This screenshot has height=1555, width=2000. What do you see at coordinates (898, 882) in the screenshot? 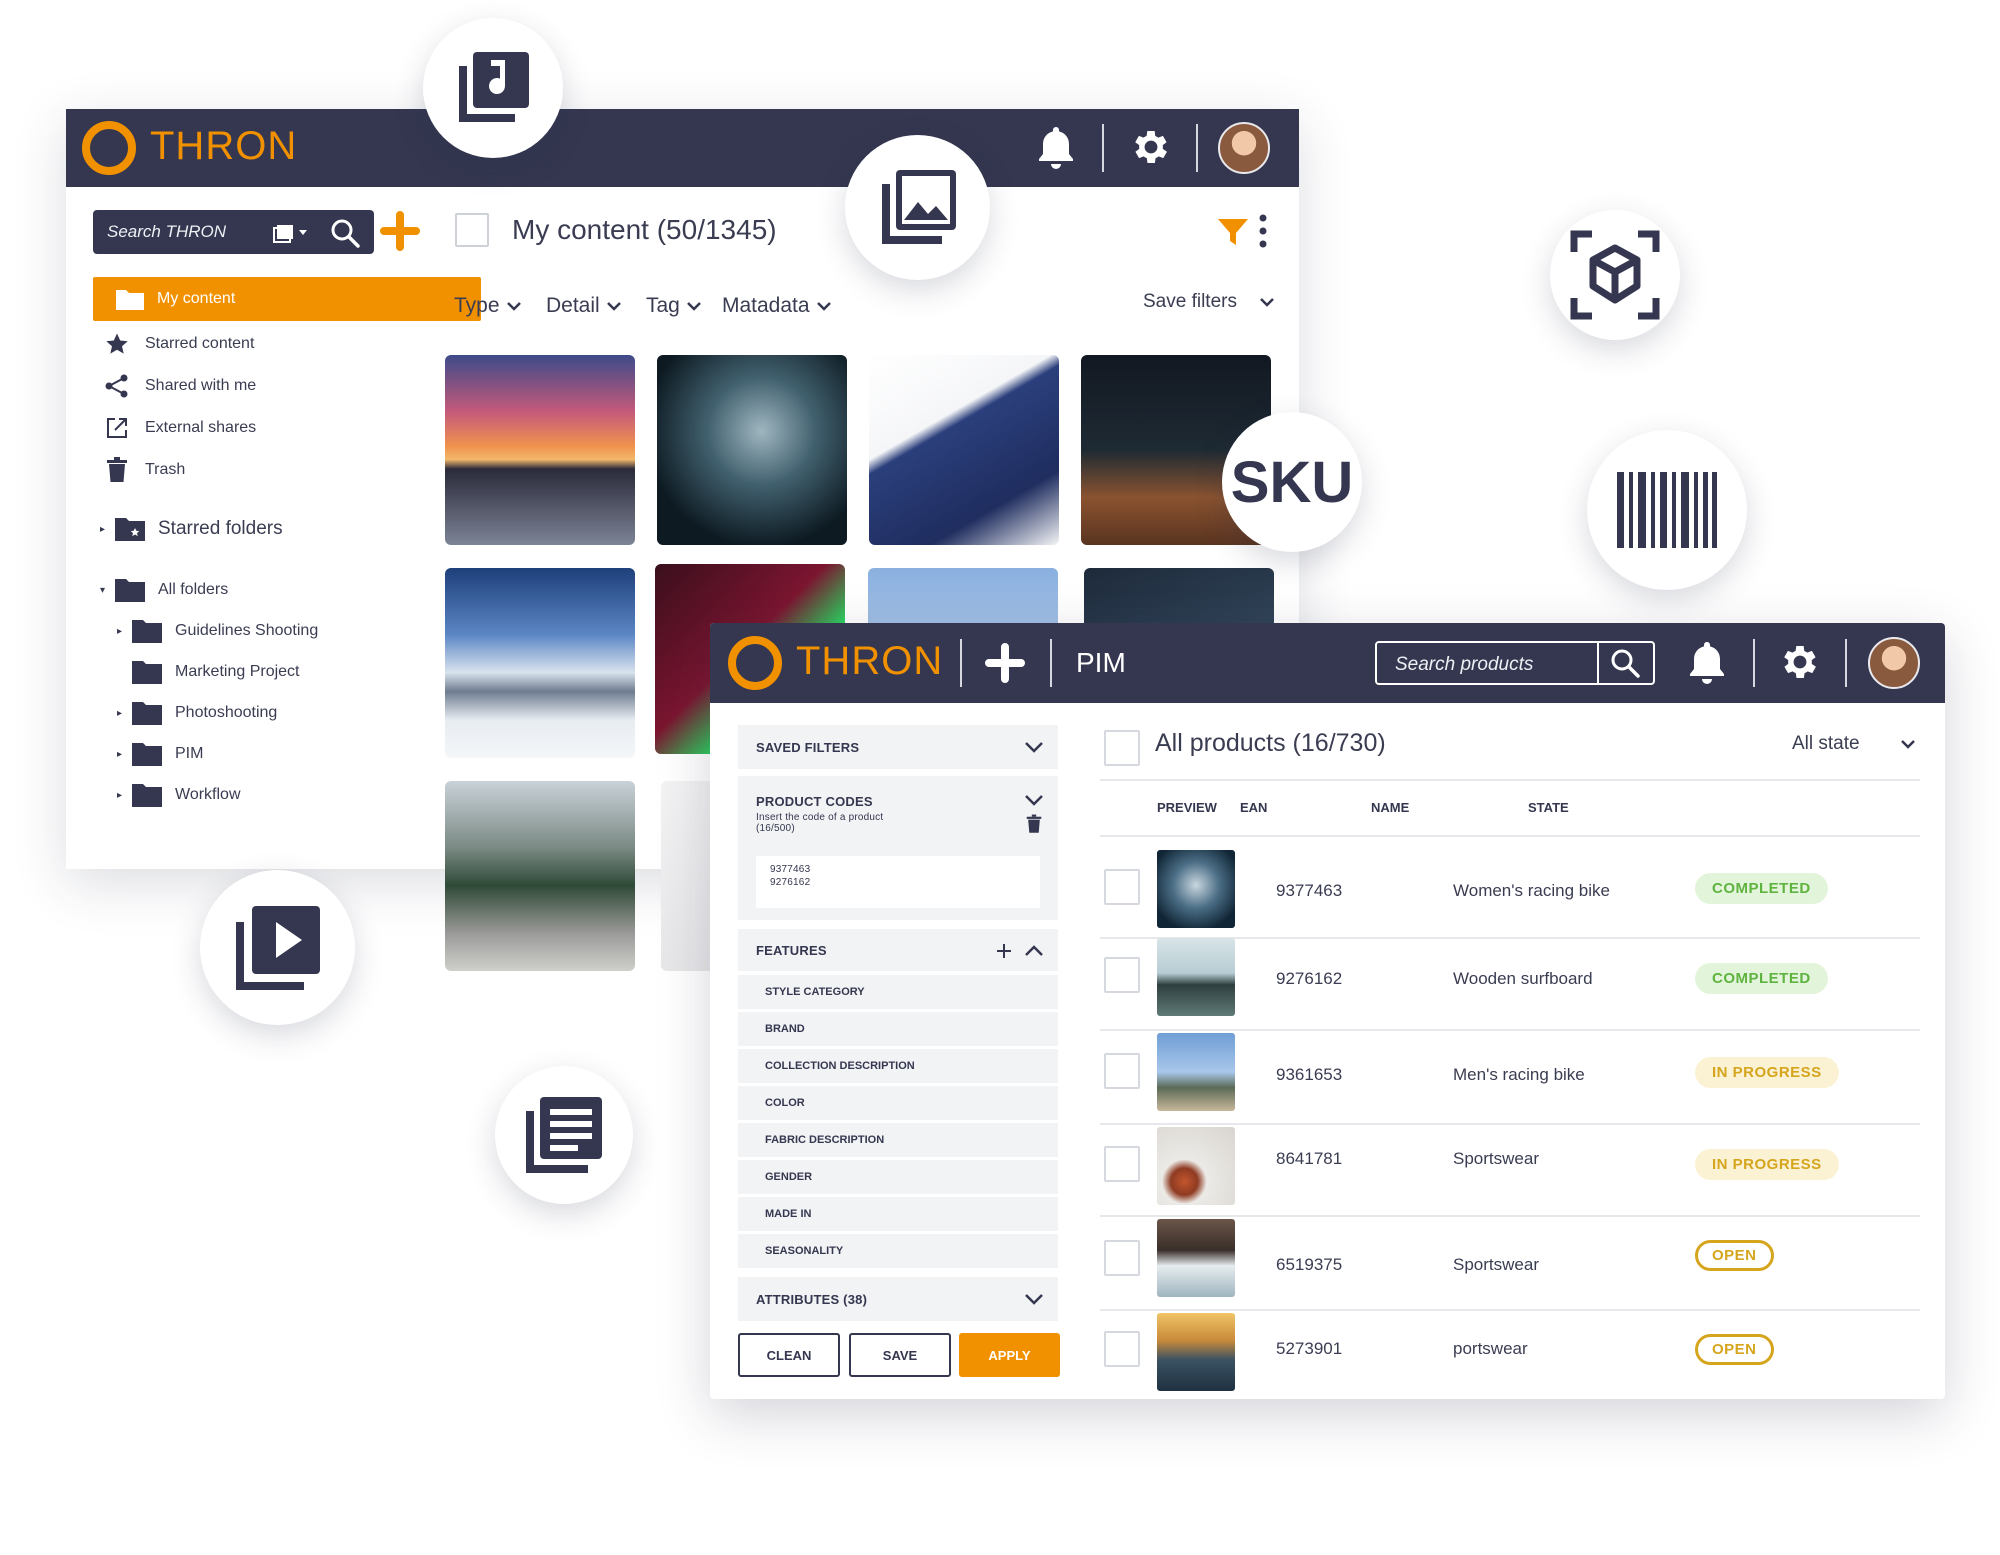
I see `product-codes-input: 9377463 9276162` at bounding box center [898, 882].